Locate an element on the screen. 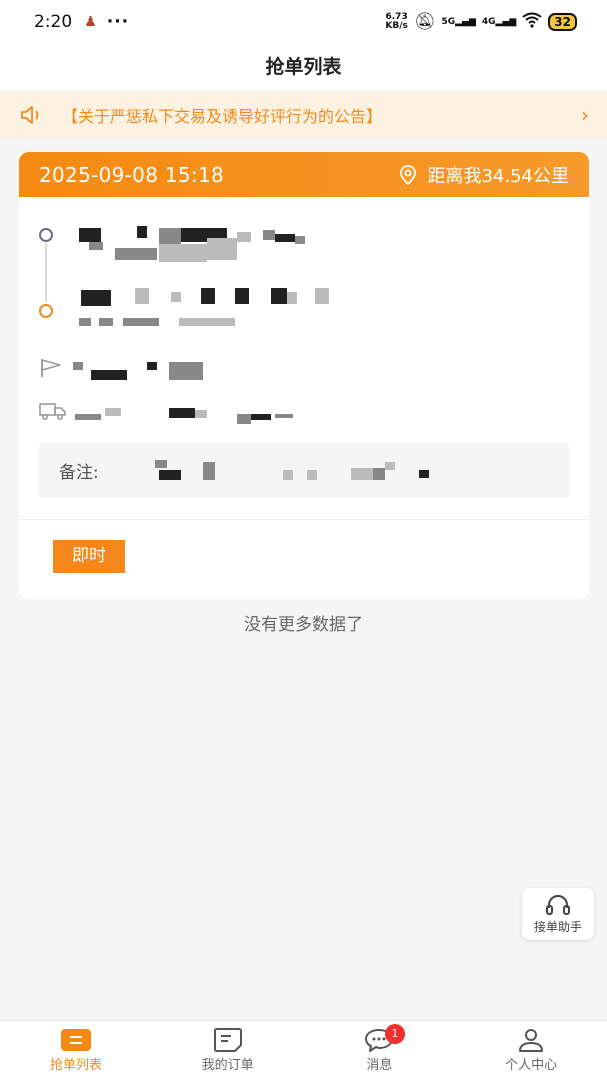 The height and width of the screenshot is (1080, 607). tab-my-orders: 我的订单 is located at coordinates (228, 1050).